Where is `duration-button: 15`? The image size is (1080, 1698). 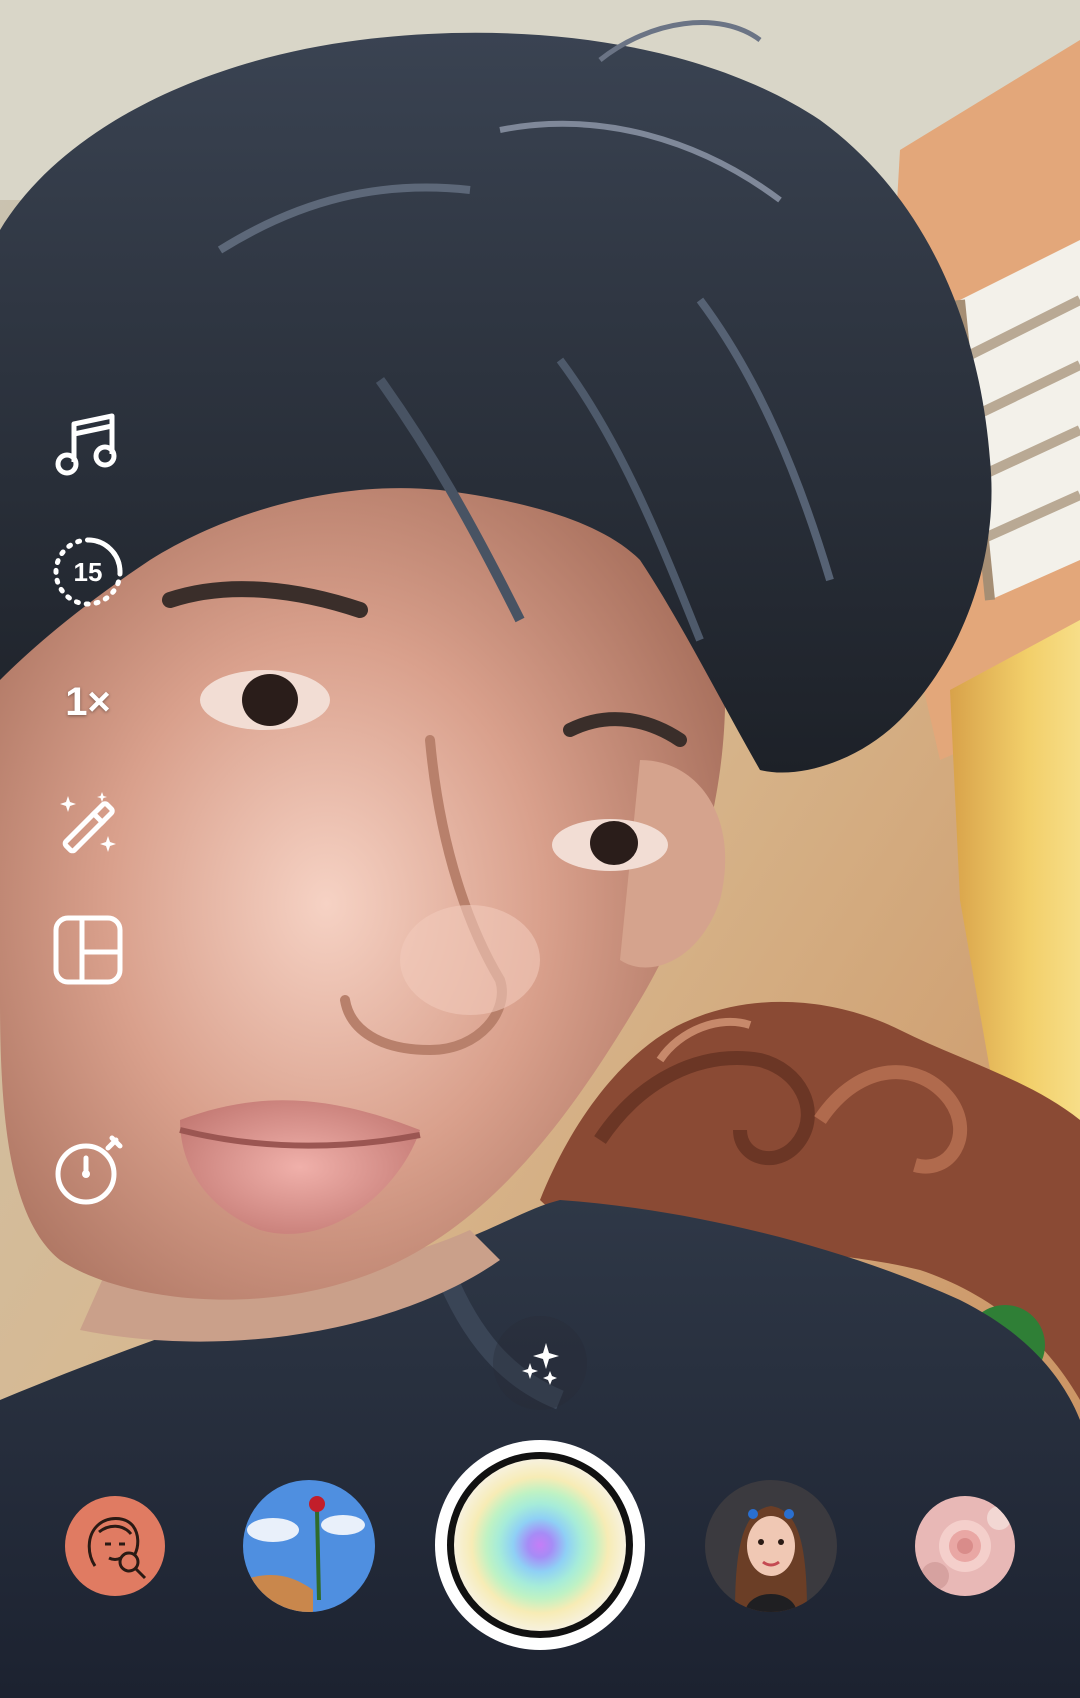
duration-button: 15 is located at coordinates (88, 572).